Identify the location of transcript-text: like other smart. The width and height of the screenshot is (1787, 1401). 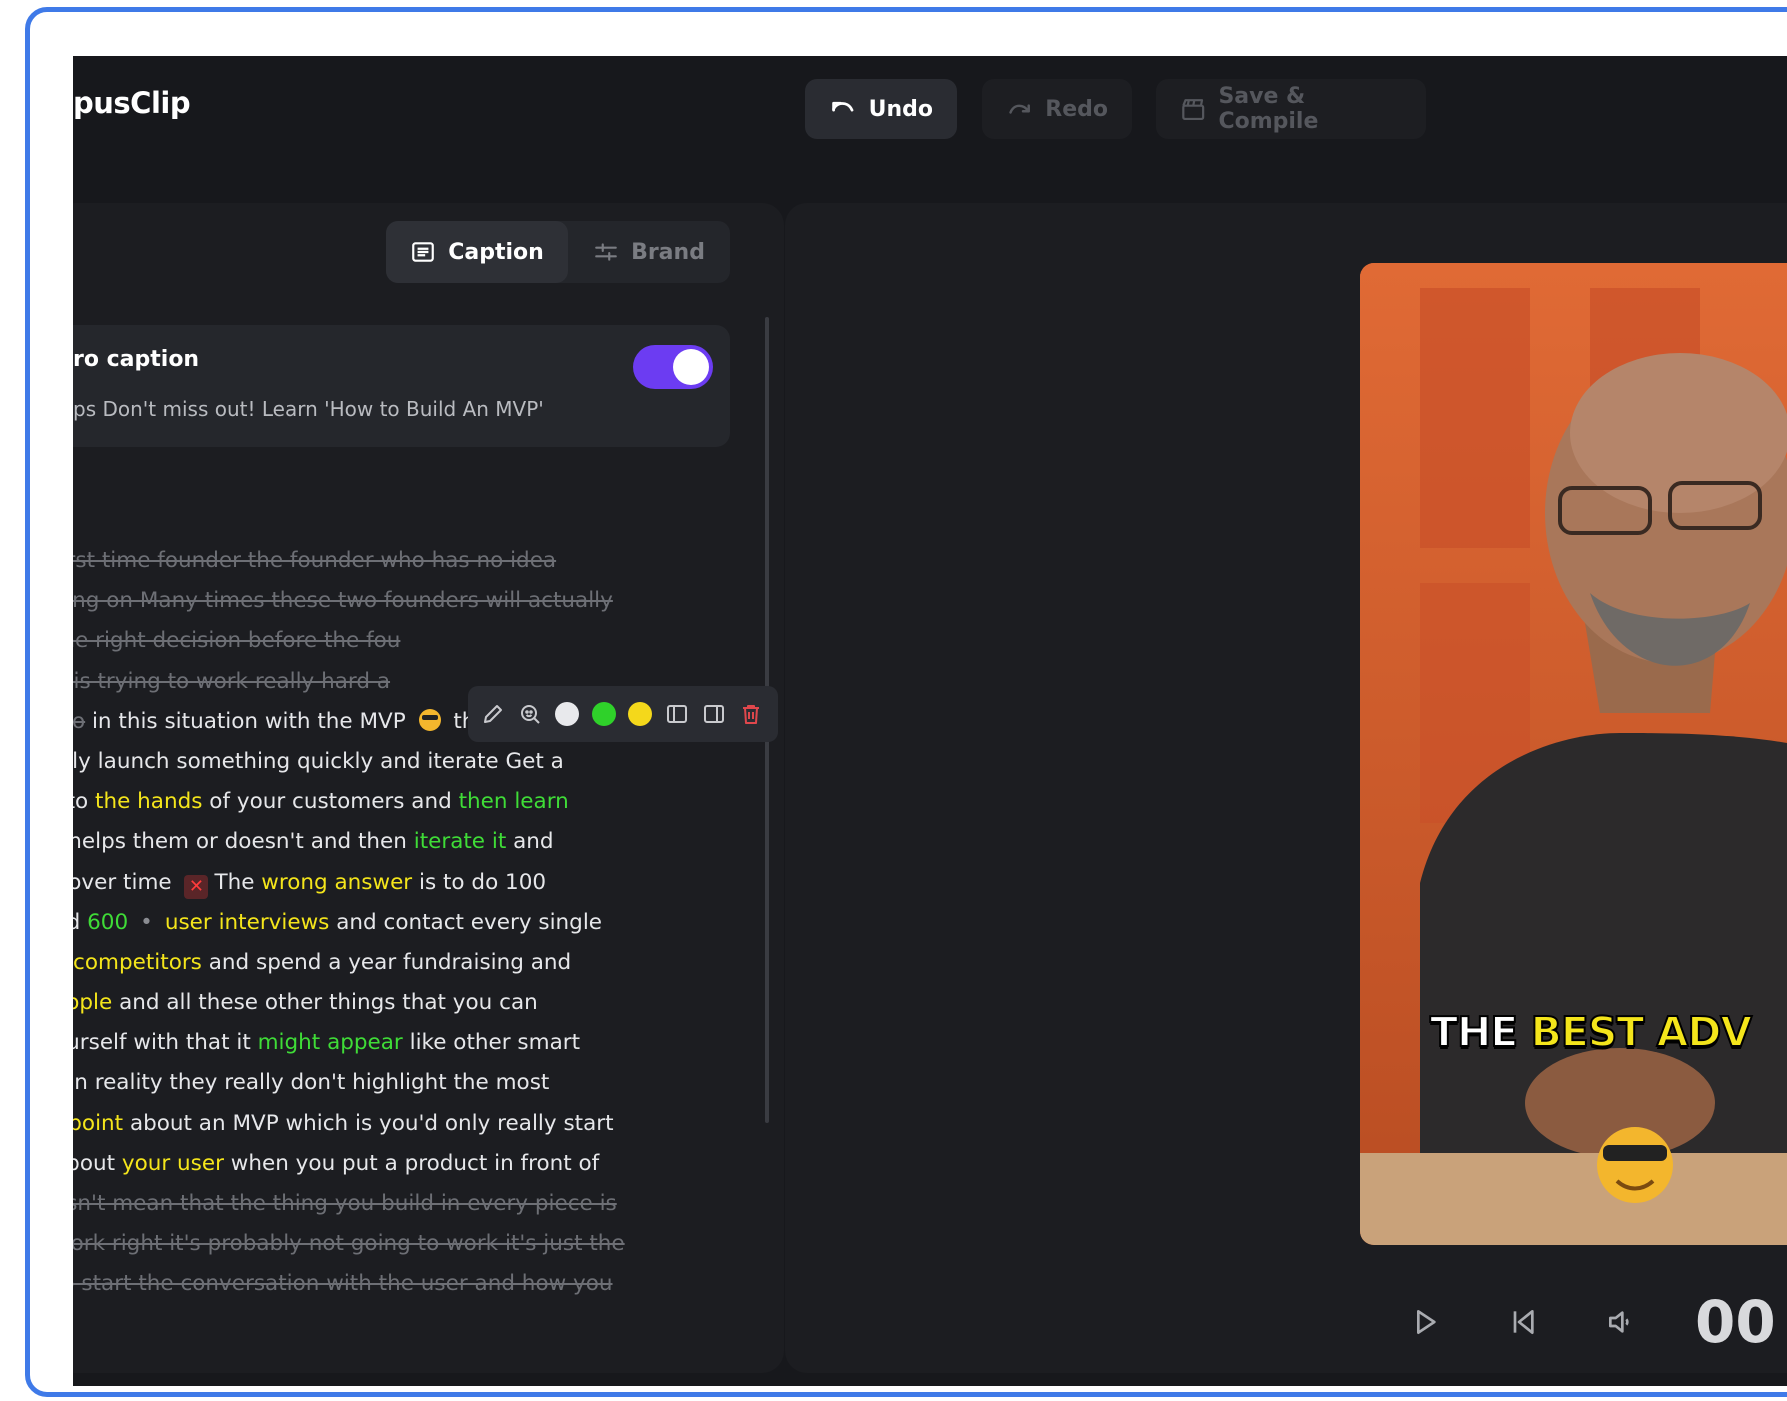
(491, 1042).